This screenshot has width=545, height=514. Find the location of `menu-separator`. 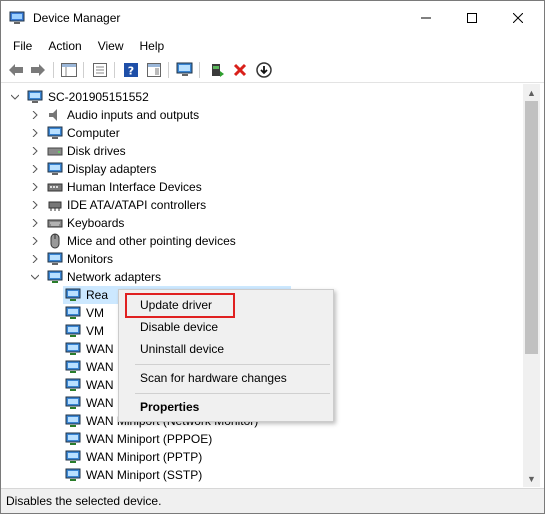

menu-separator is located at coordinates (232, 364).